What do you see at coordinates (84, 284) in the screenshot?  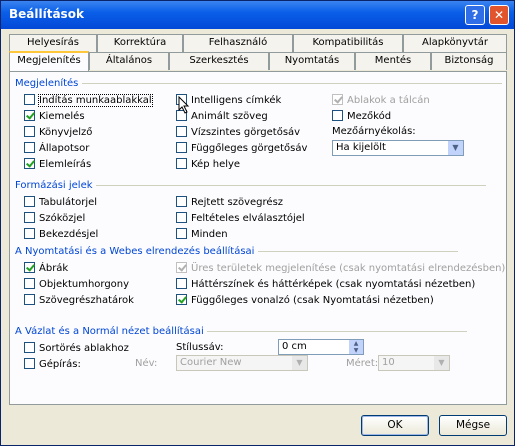 I see `checkbox-label: Objektumhorgony` at bounding box center [84, 284].